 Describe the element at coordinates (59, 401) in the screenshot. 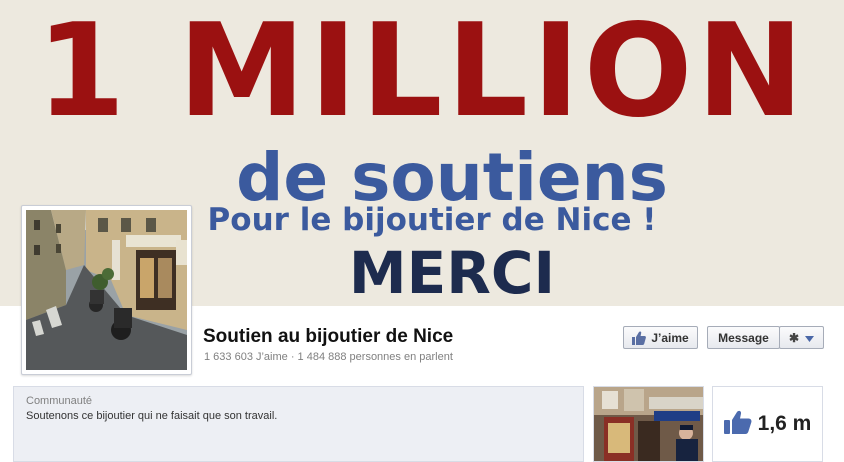

I see `page-category: Communauté` at that location.